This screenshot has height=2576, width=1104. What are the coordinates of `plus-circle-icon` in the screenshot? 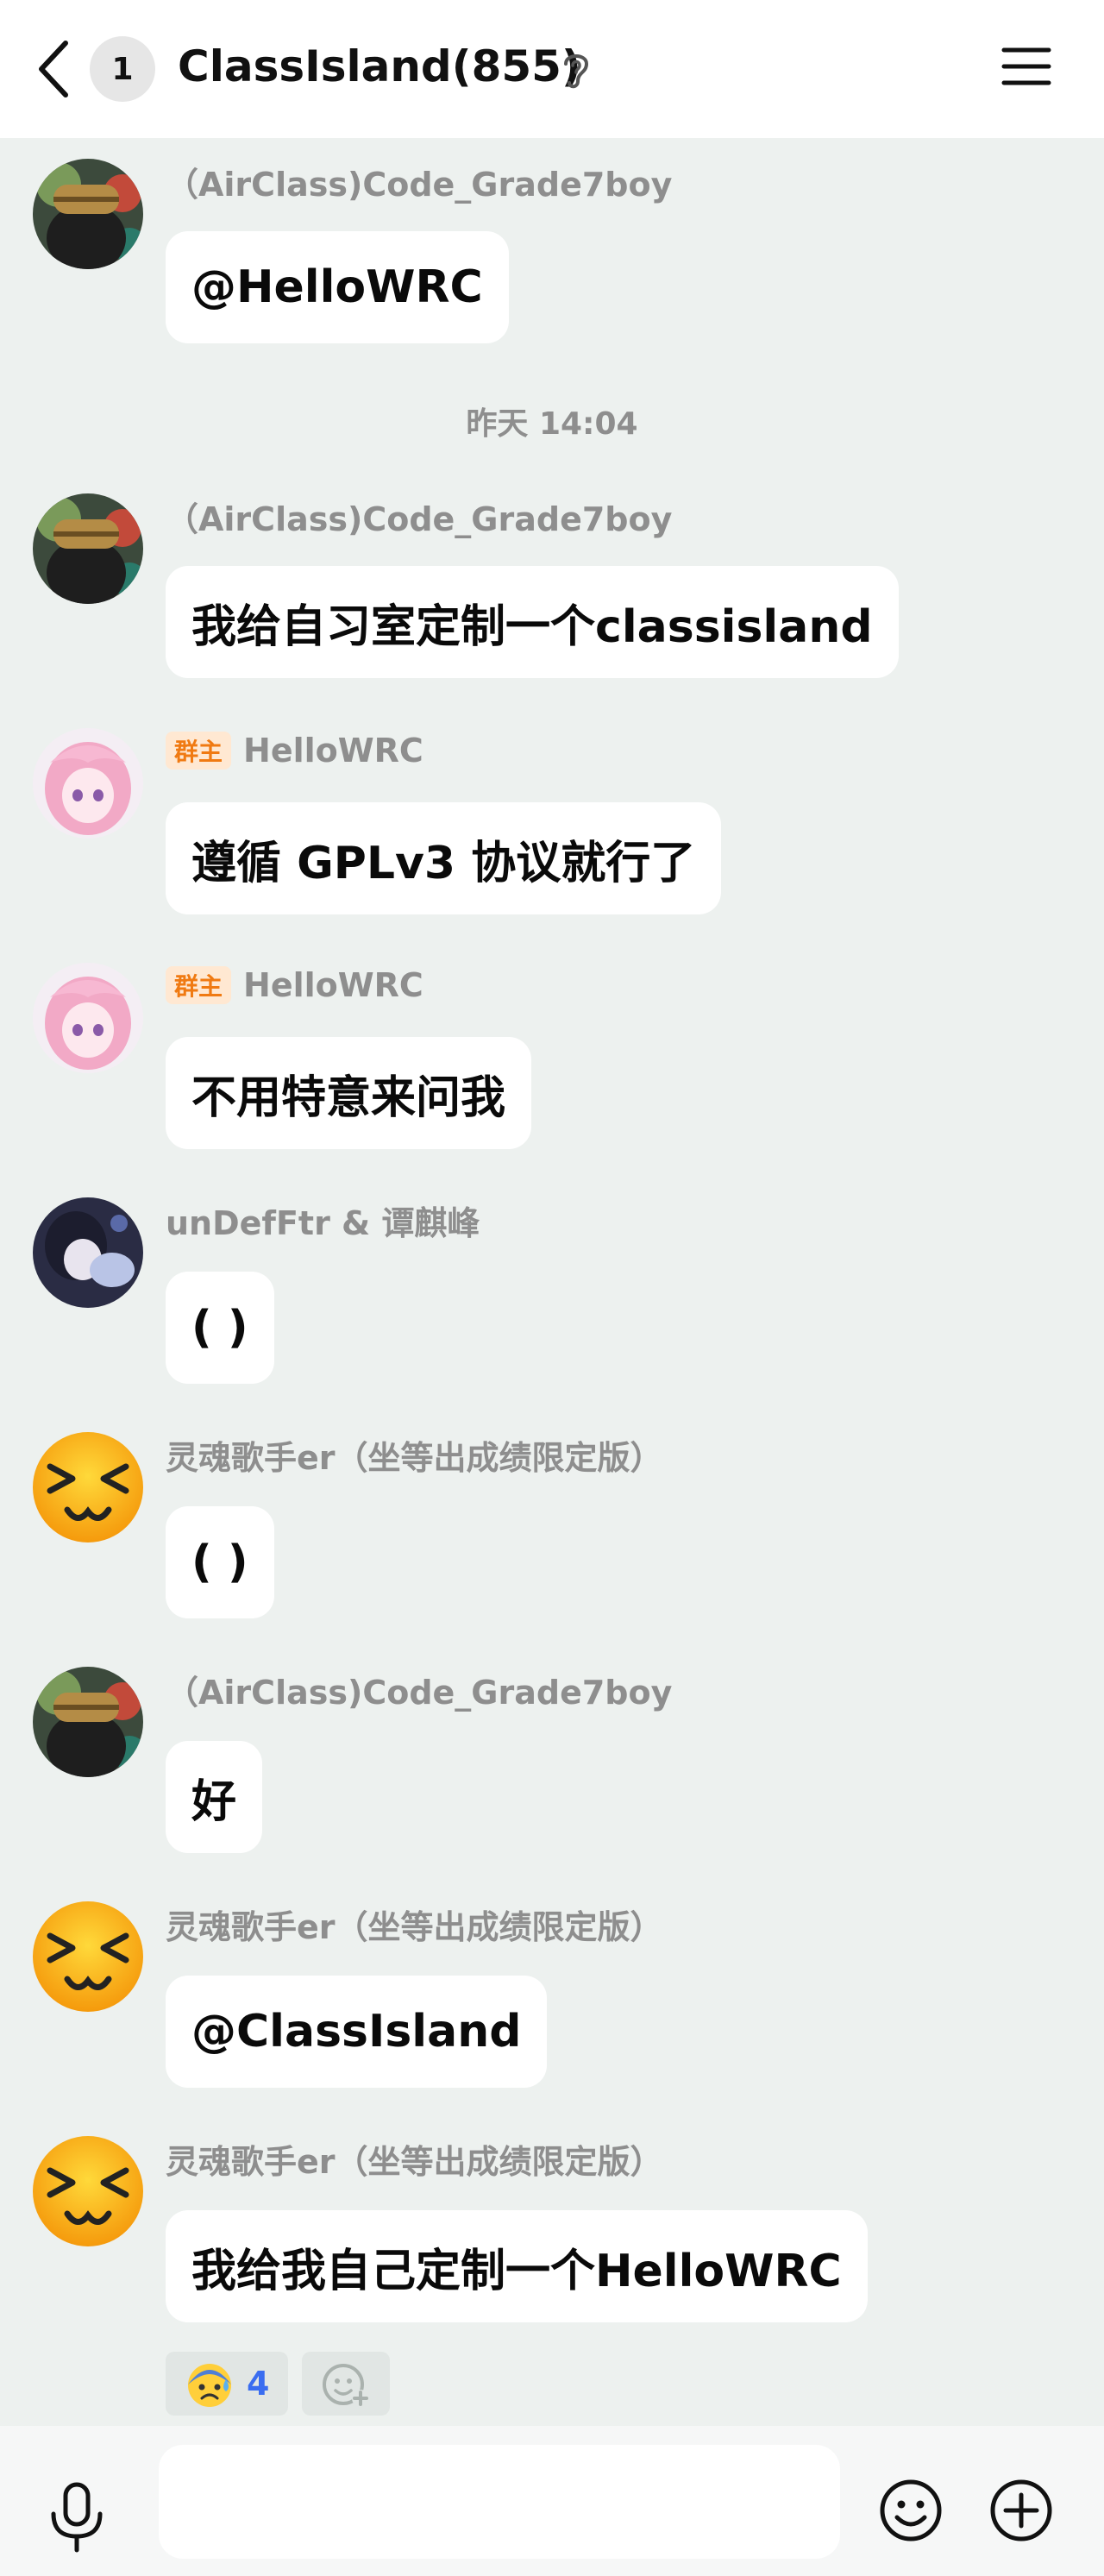 It's located at (1021, 2510).